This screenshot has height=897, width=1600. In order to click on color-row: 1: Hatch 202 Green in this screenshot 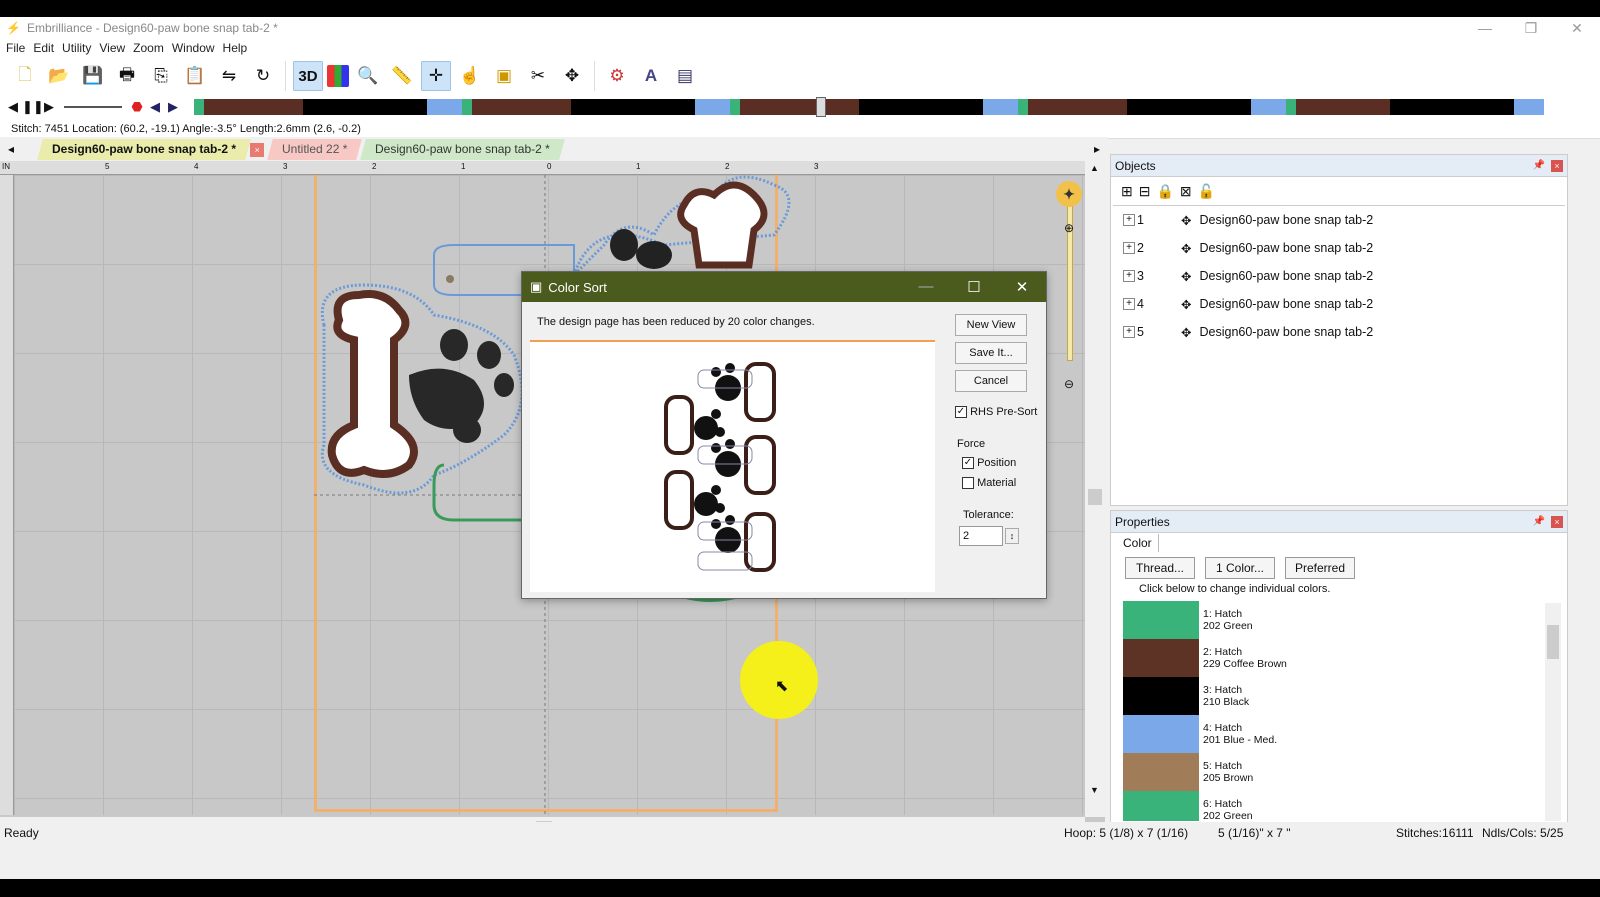, I will do `click(1331, 620)`.